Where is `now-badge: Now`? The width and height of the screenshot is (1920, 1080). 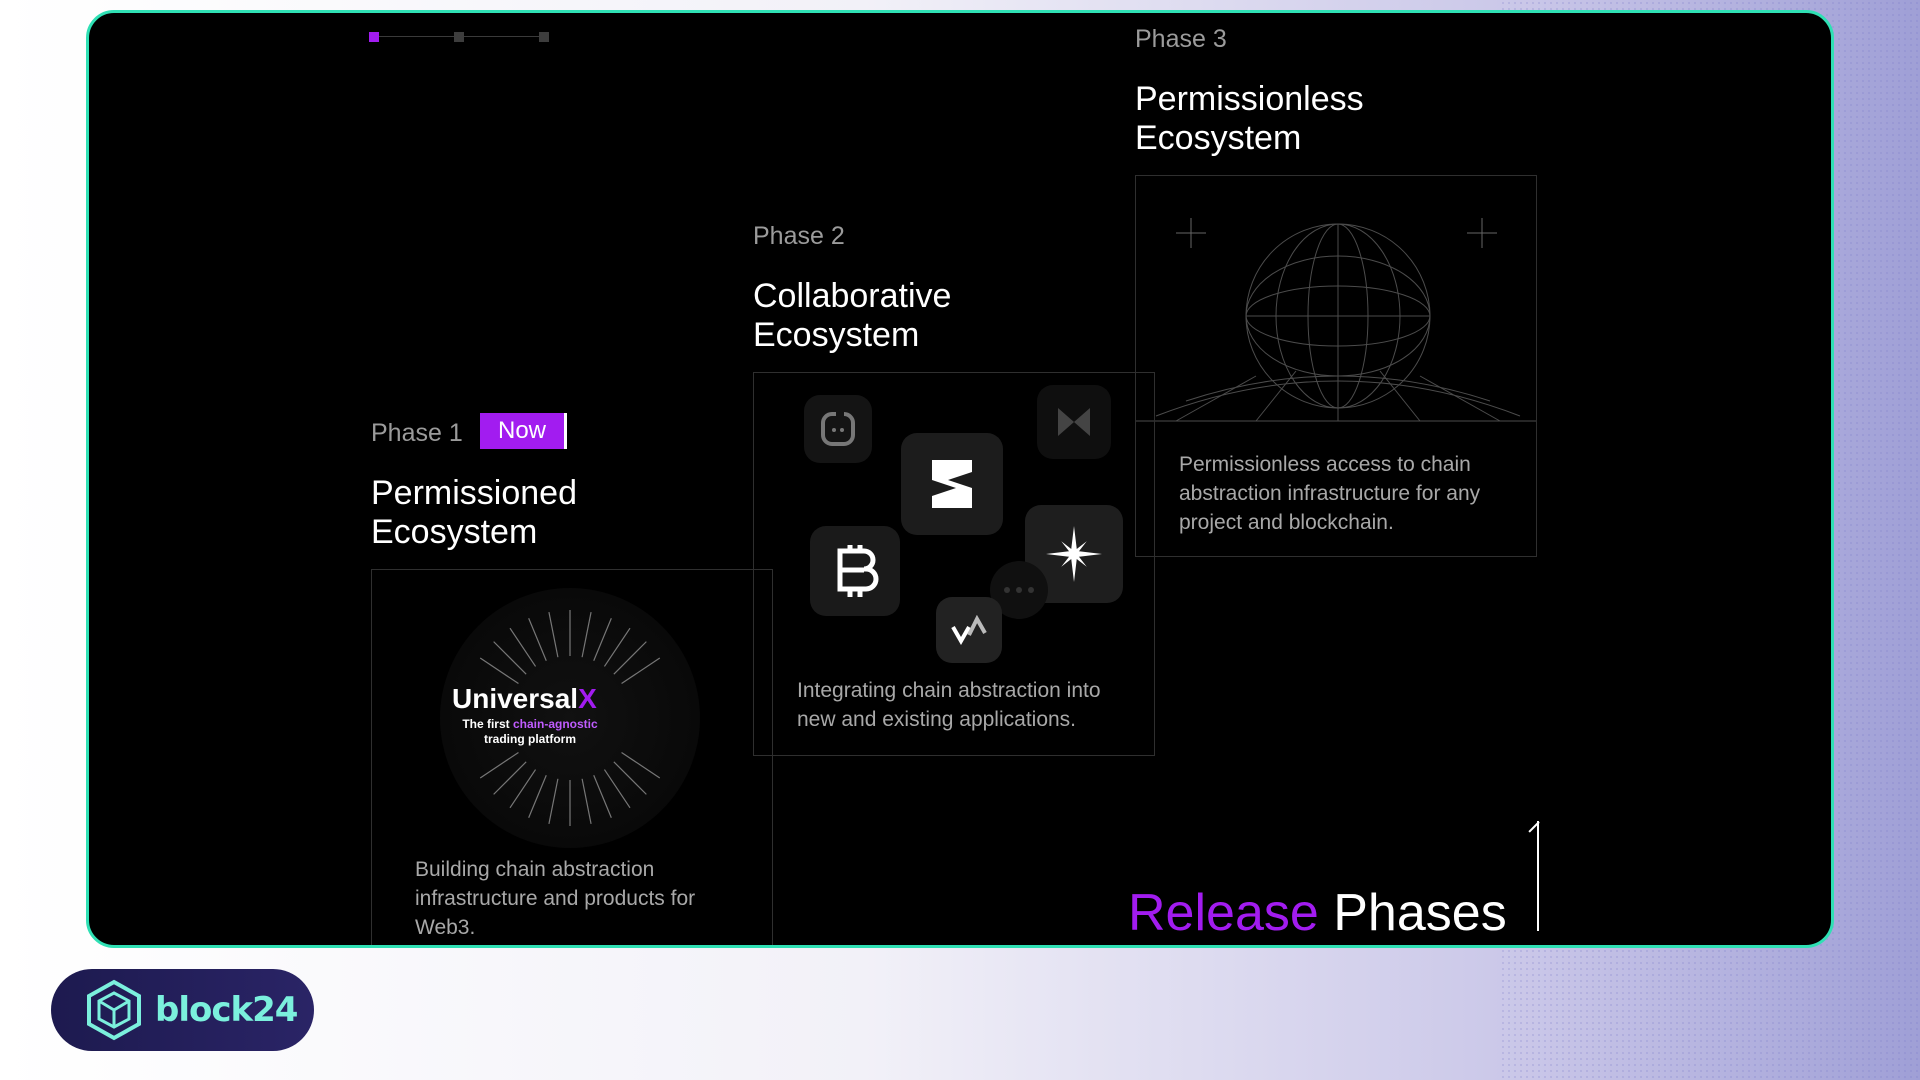 now-badge: Now is located at coordinates (524, 431).